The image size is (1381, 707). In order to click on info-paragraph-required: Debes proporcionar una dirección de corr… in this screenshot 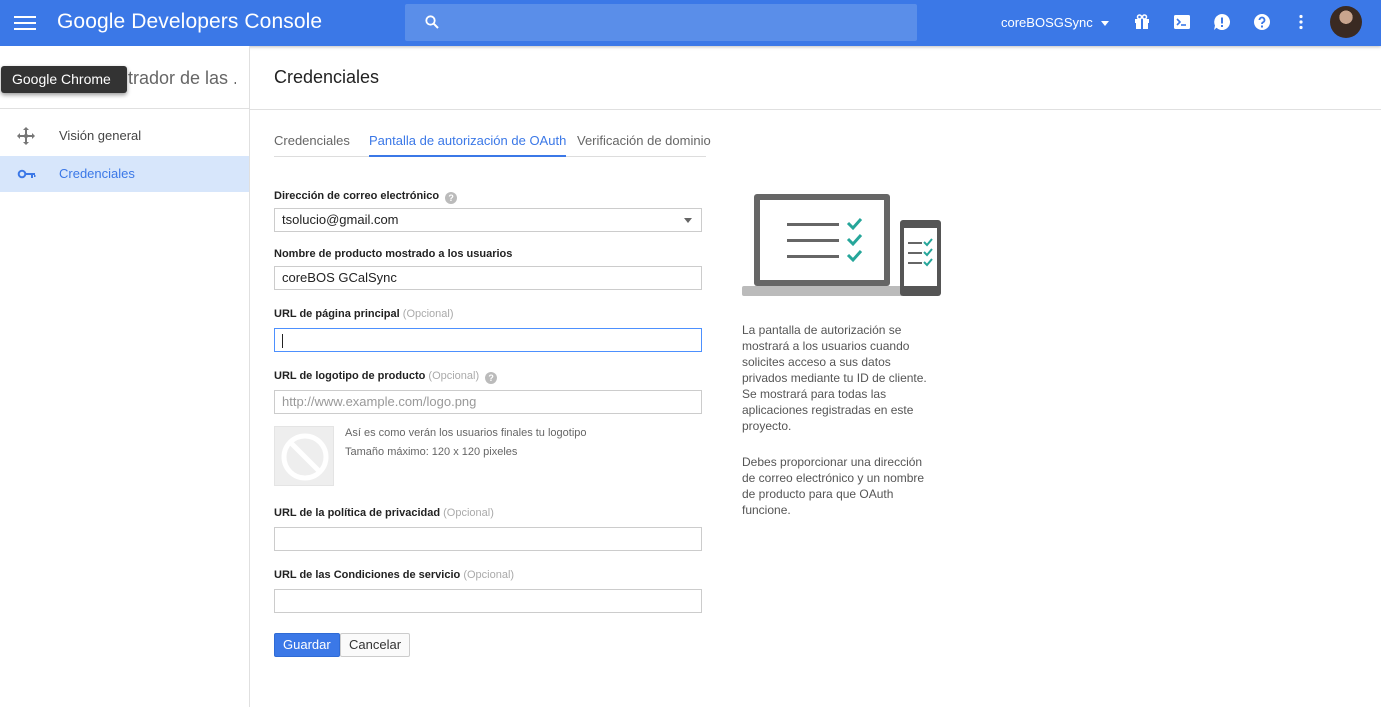, I will do `click(833, 486)`.